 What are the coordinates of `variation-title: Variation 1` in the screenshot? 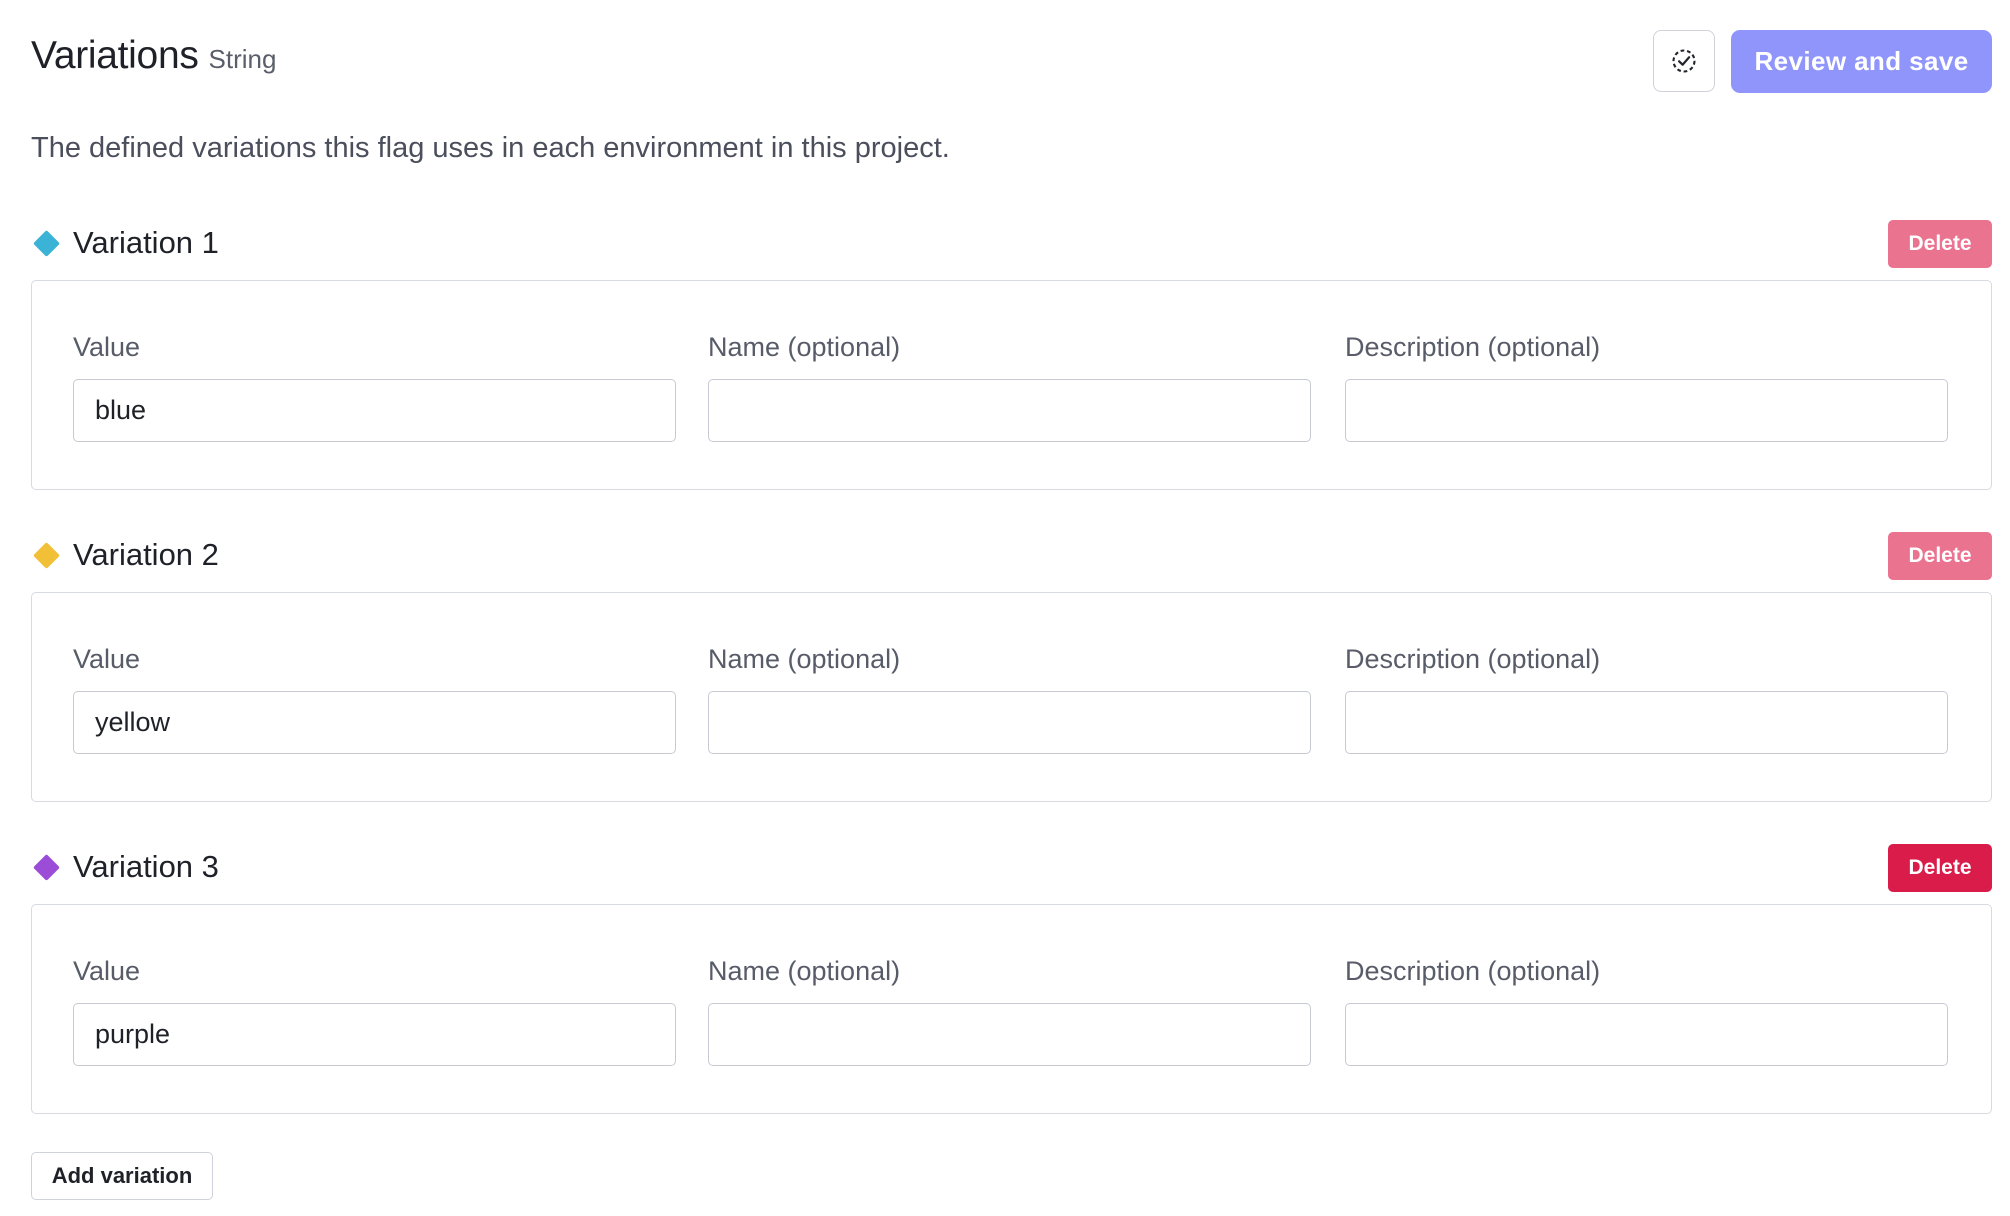 It's located at (146, 242).